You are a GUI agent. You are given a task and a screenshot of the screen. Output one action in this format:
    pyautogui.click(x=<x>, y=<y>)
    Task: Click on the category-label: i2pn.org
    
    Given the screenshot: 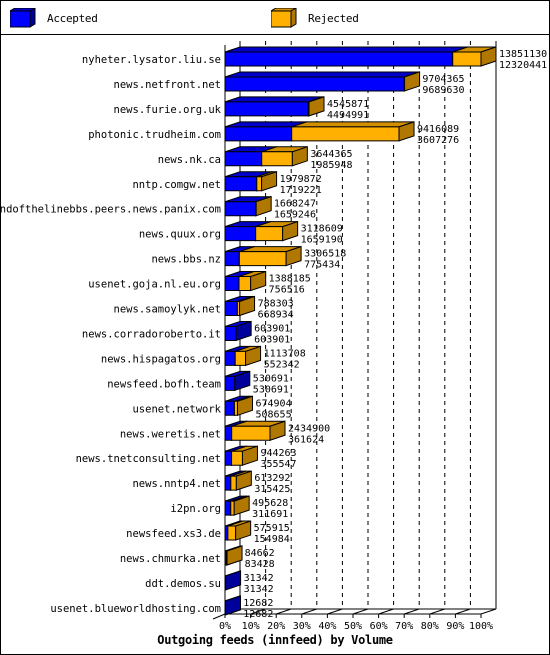 What is the action you would take?
    pyautogui.click(x=195, y=509)
    